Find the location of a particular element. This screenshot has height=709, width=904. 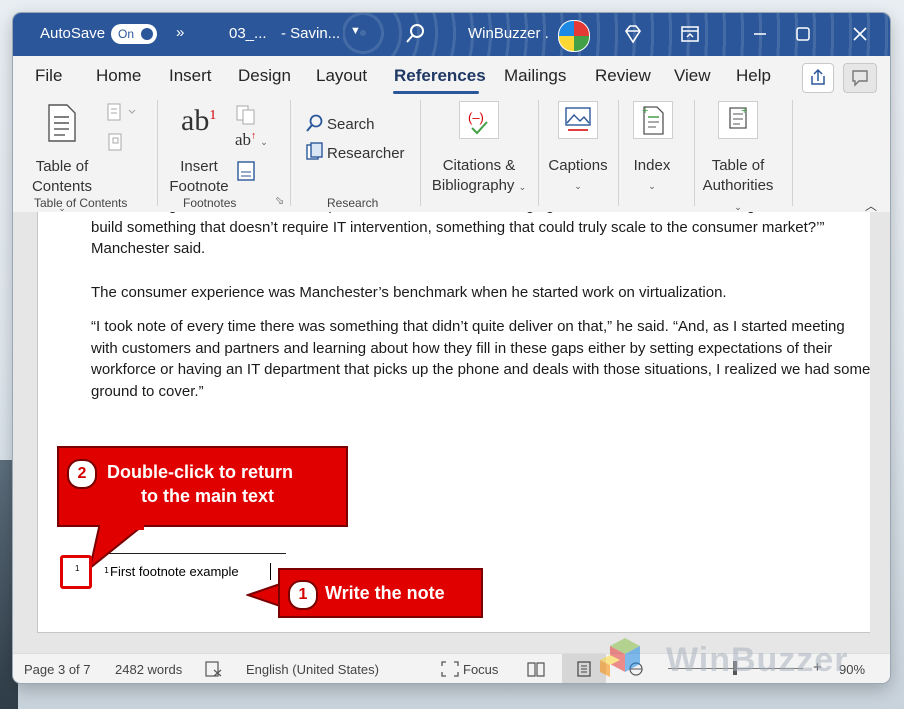

citations-icon: (–) is located at coordinates (479, 120).